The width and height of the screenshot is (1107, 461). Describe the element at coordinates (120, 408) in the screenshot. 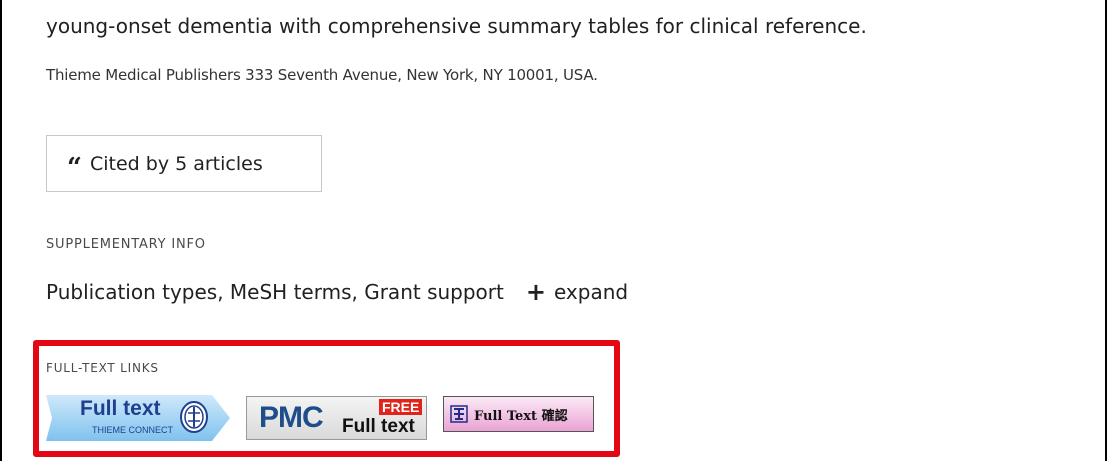

I see `thieme-full-text-label: Full text` at that location.